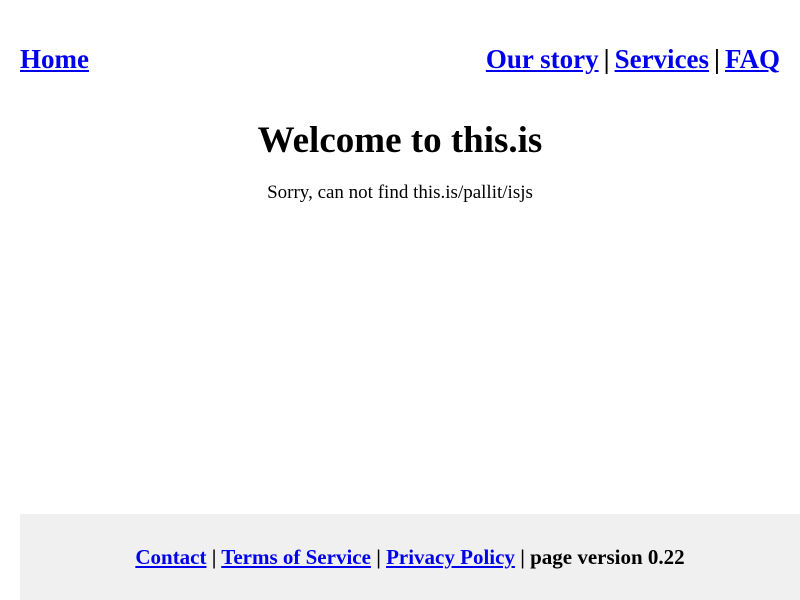  I want to click on privacy-policy-link: Privacy Policy, so click(450, 557).